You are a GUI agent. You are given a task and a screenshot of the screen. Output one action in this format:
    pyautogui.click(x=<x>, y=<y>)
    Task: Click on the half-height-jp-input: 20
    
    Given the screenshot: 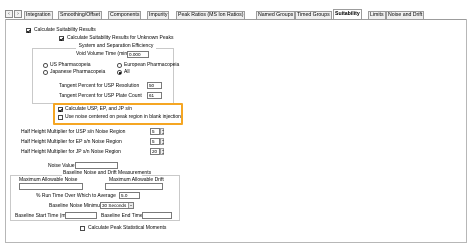 What is the action you would take?
    pyautogui.click(x=155, y=151)
    